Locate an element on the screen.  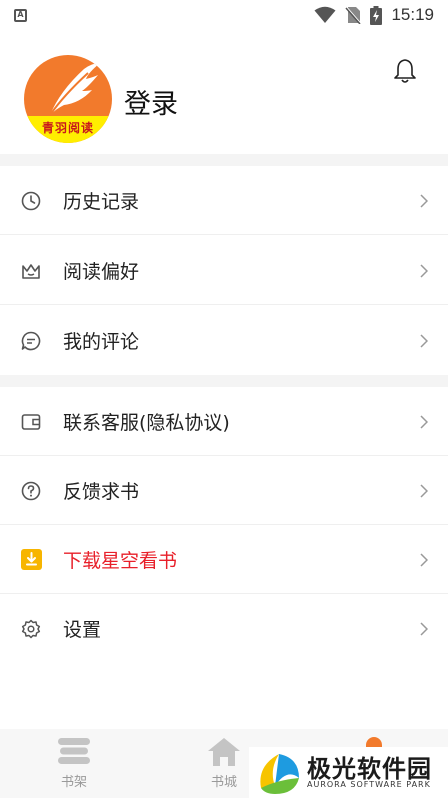
notification-a-icon: A is located at coordinates (20, 15).